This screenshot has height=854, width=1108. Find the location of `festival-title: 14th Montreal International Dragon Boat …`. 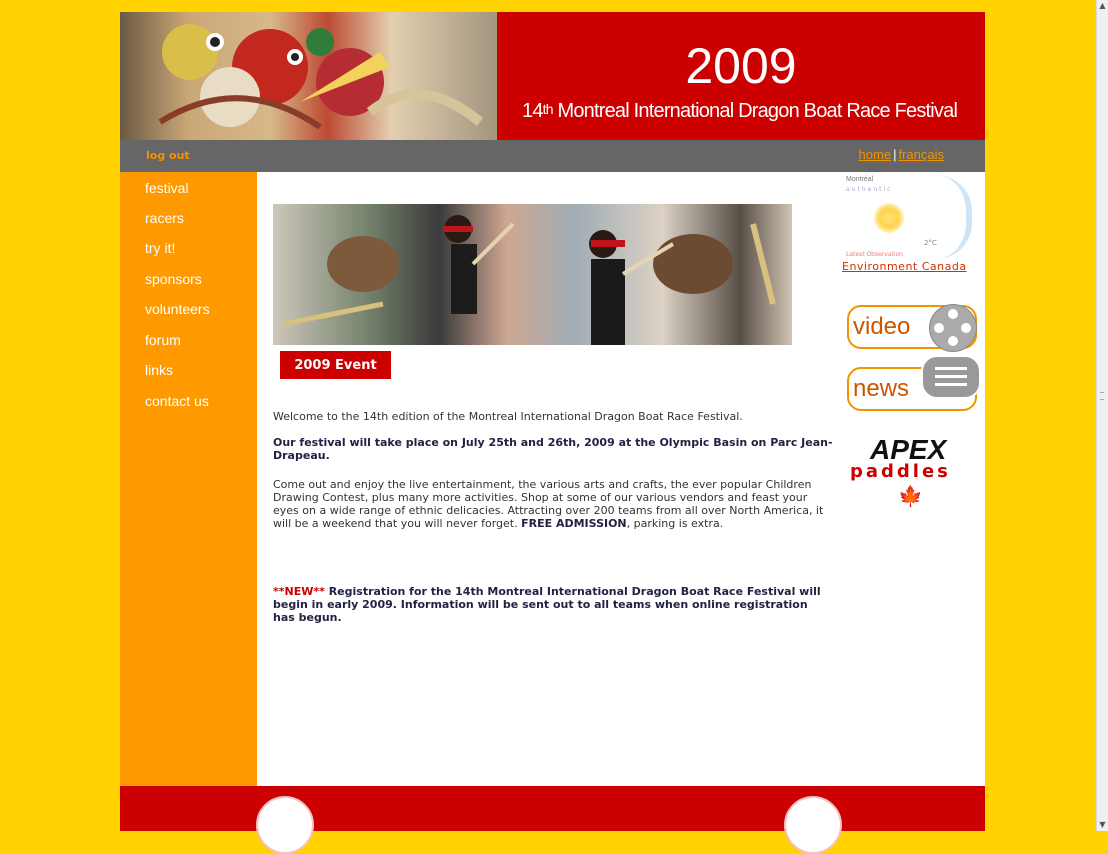

festival-title: 14th Montreal International Dragon Boat … is located at coordinates (740, 111).